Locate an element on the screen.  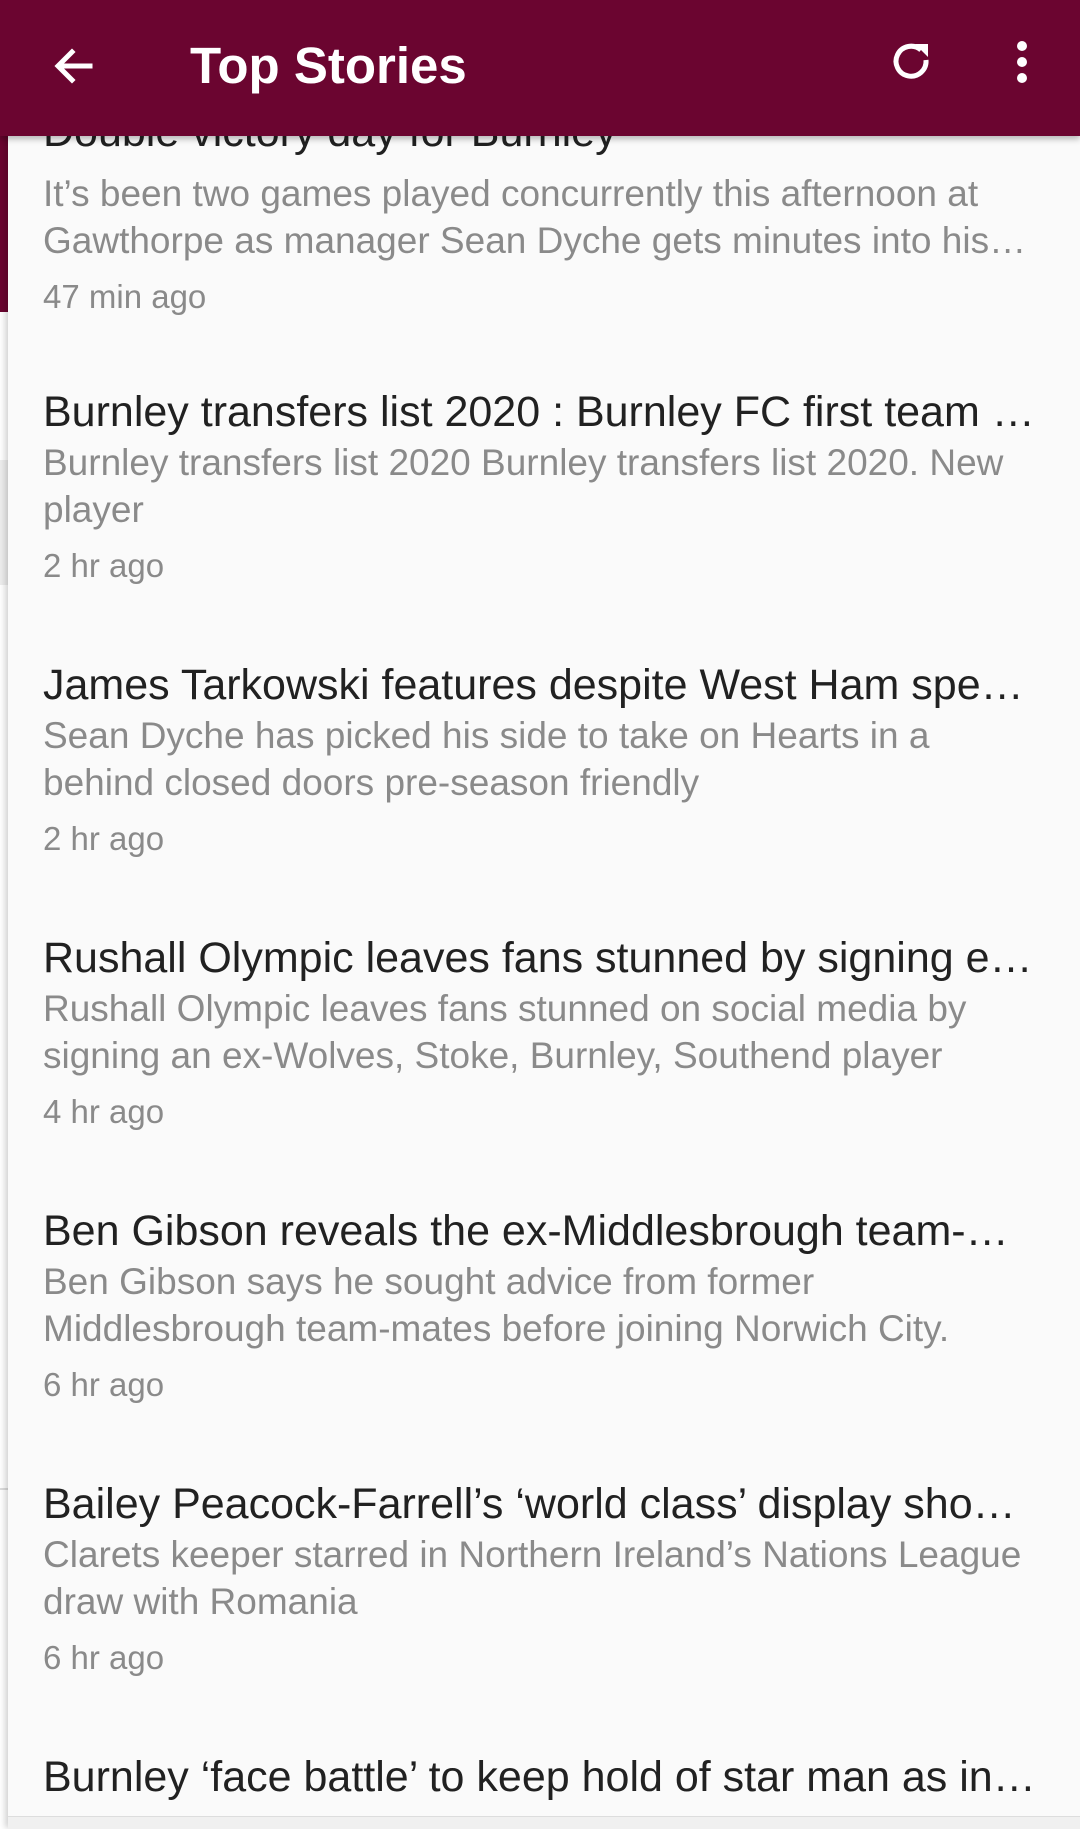
background-accent-strip is located at coordinates (4, 224).